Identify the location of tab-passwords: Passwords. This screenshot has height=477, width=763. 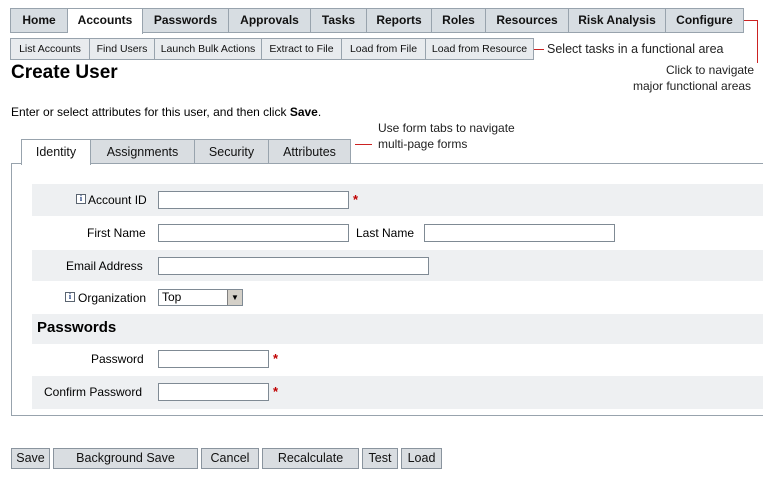
(186, 20).